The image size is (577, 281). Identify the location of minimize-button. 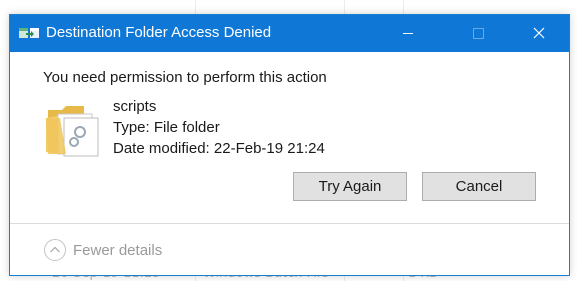
(408, 33).